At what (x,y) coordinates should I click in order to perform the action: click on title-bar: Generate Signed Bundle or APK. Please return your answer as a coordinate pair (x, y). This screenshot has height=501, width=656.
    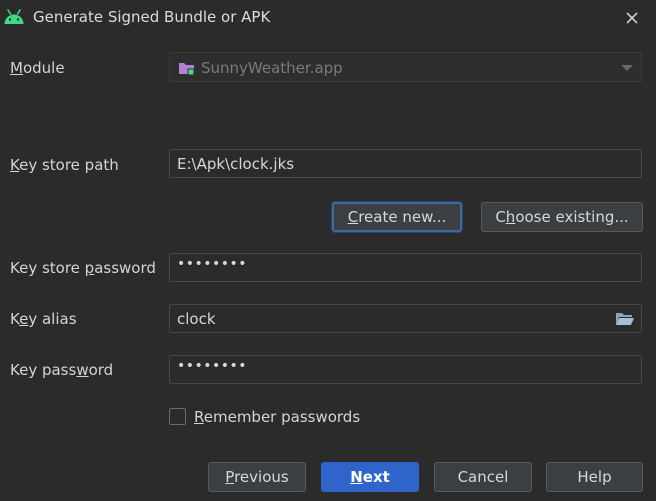
    Looking at the image, I should click on (328, 17).